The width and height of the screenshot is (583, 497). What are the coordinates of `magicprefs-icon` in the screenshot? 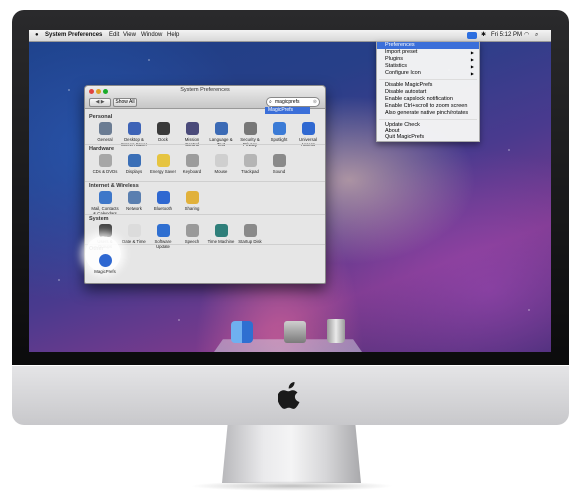 It's located at (105, 260).